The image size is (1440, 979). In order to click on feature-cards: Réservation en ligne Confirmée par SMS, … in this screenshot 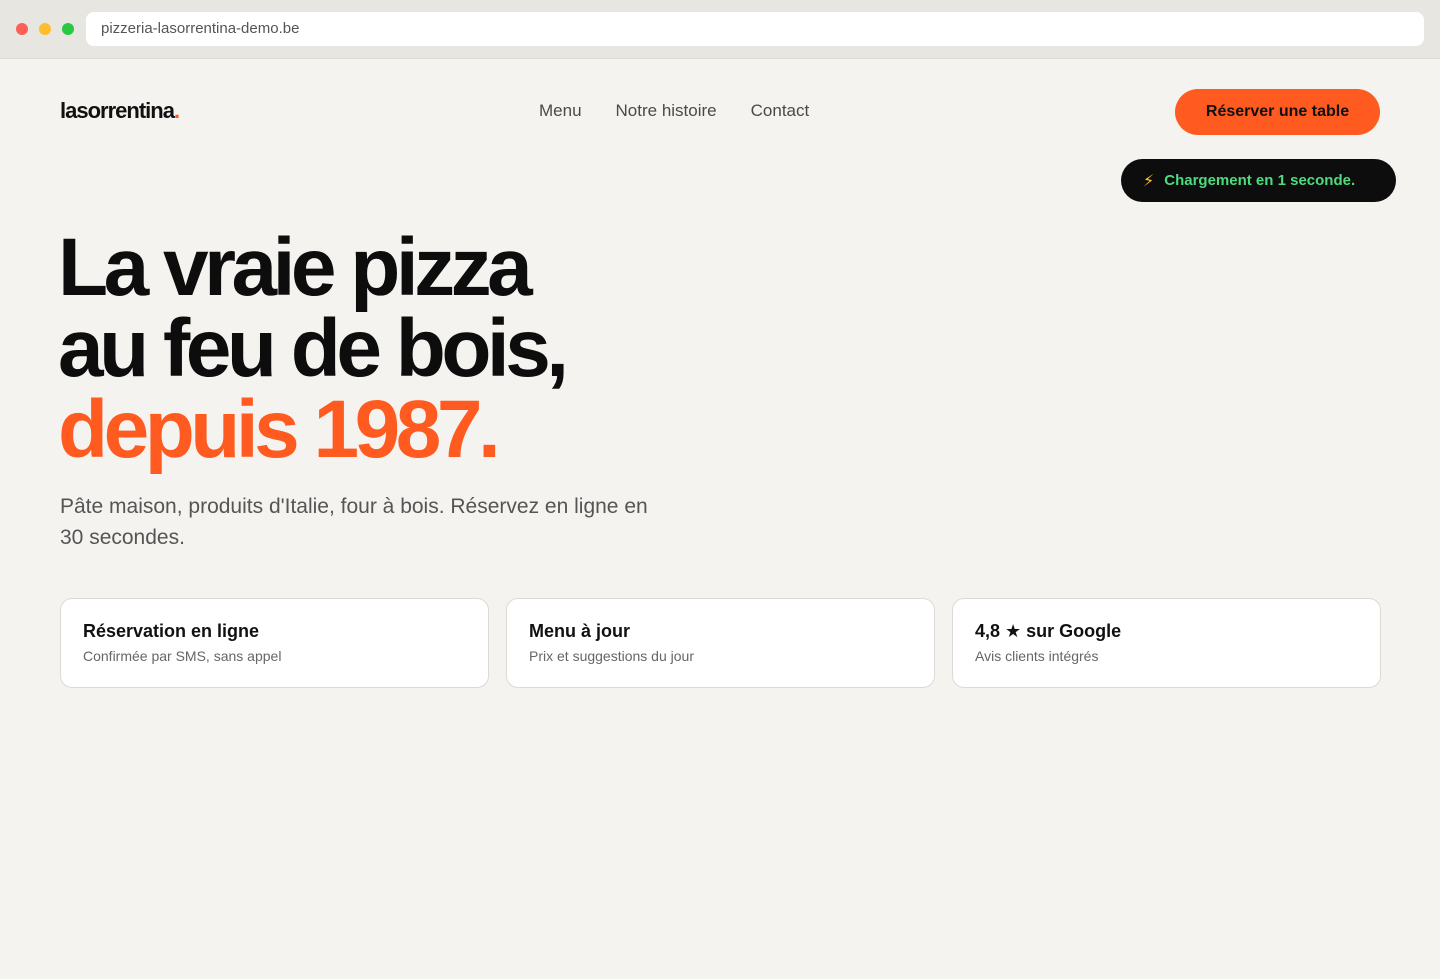, I will do `click(720, 643)`.